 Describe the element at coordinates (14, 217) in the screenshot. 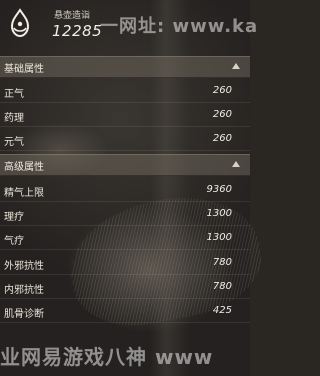

I see `attribute-label: 理疗` at that location.